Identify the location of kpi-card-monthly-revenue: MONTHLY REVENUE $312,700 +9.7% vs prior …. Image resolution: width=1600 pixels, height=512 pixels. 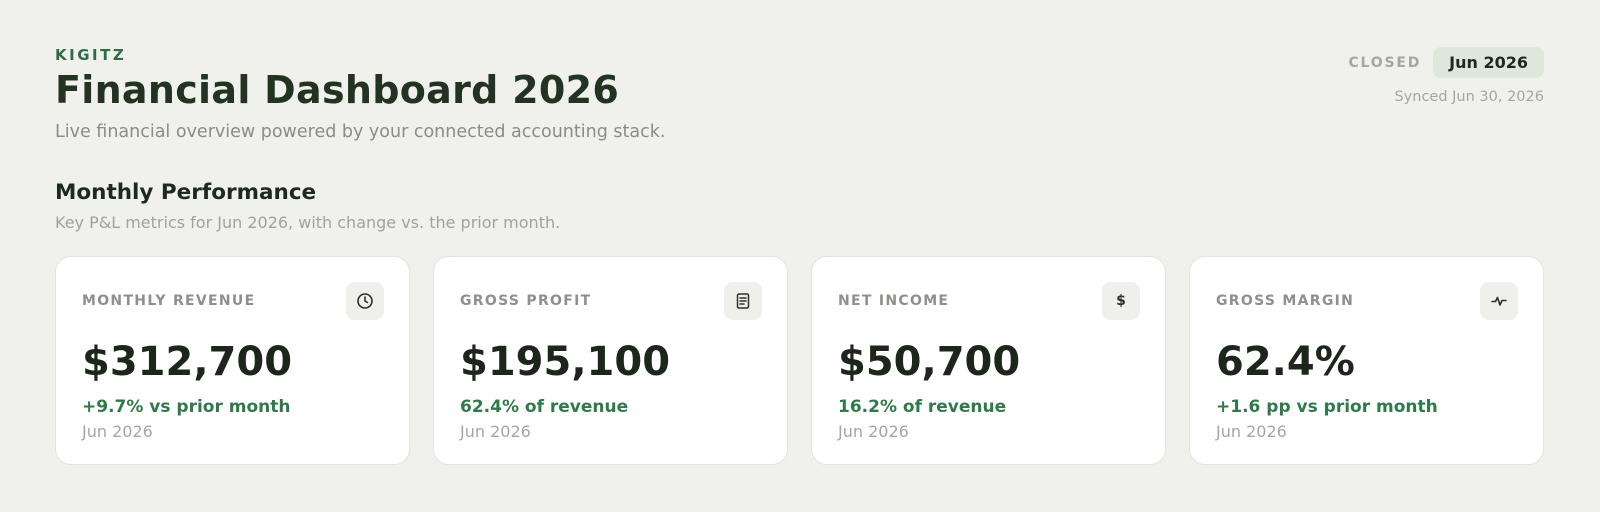
(232, 360).